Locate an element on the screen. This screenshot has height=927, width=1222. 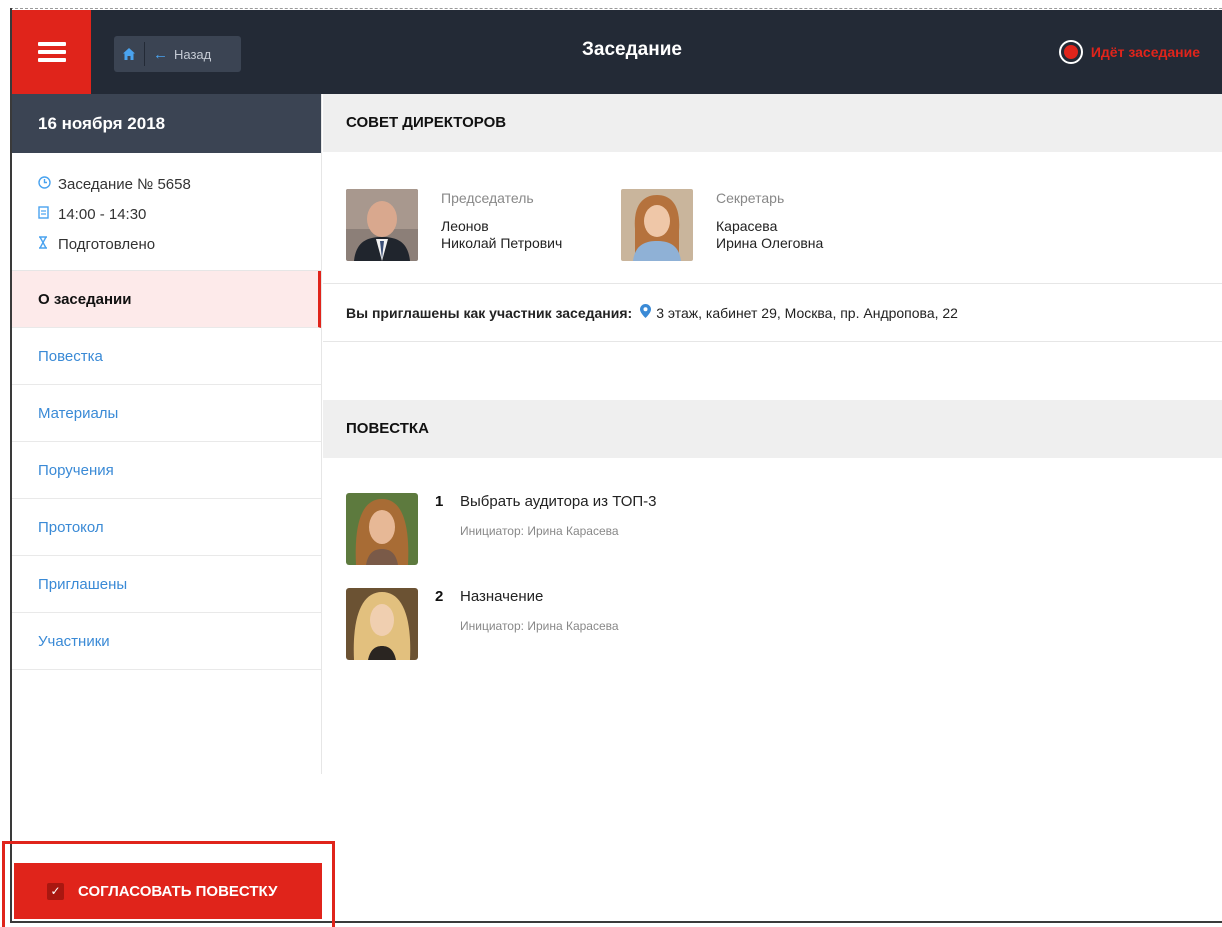
meeting-date: 16 ноября 2018 is located at coordinates (166, 123).